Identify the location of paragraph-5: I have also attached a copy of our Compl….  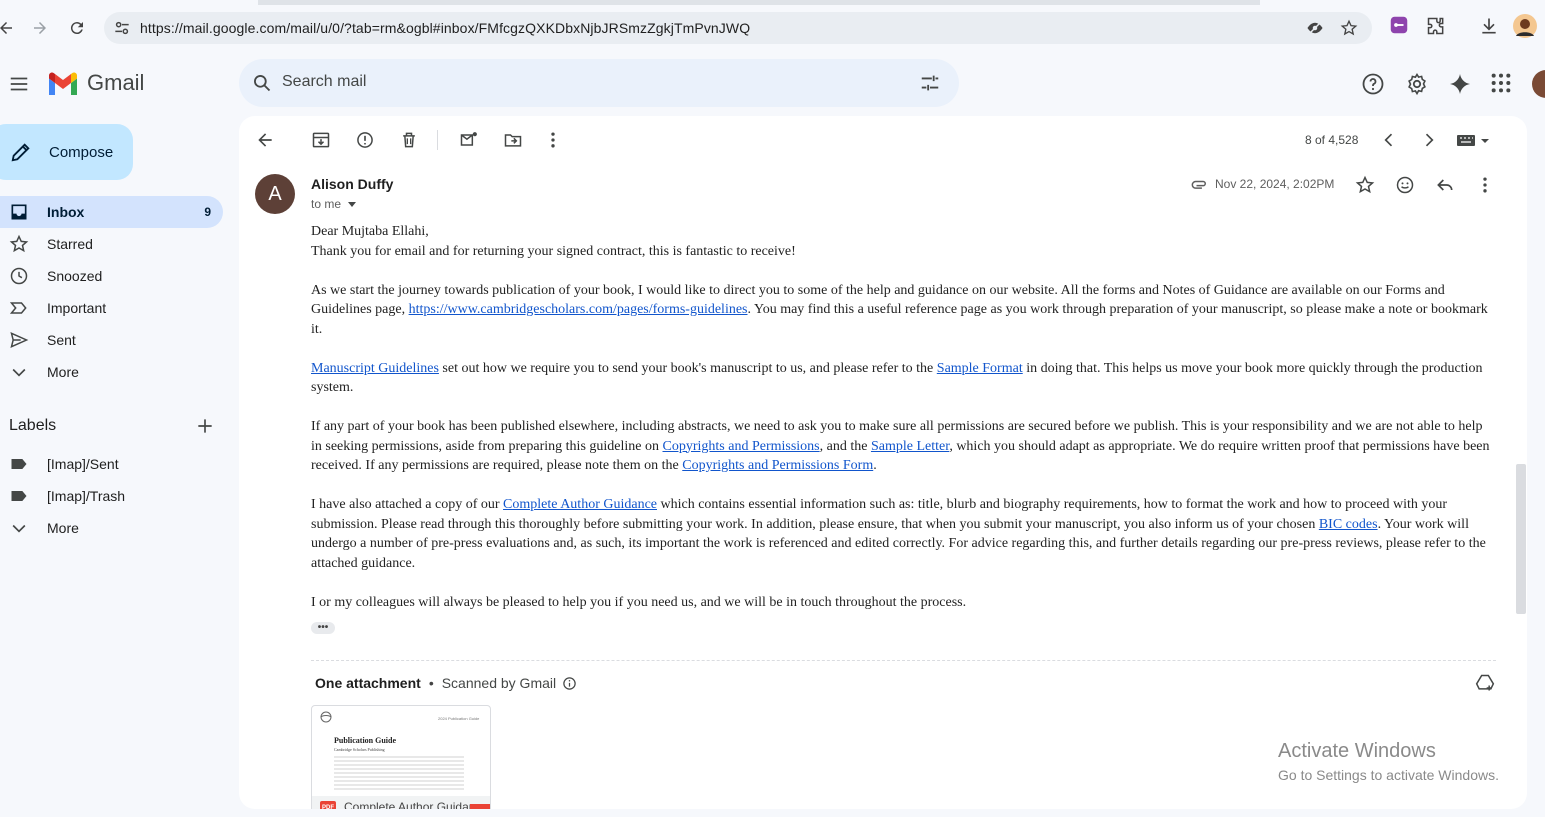
(898, 534).